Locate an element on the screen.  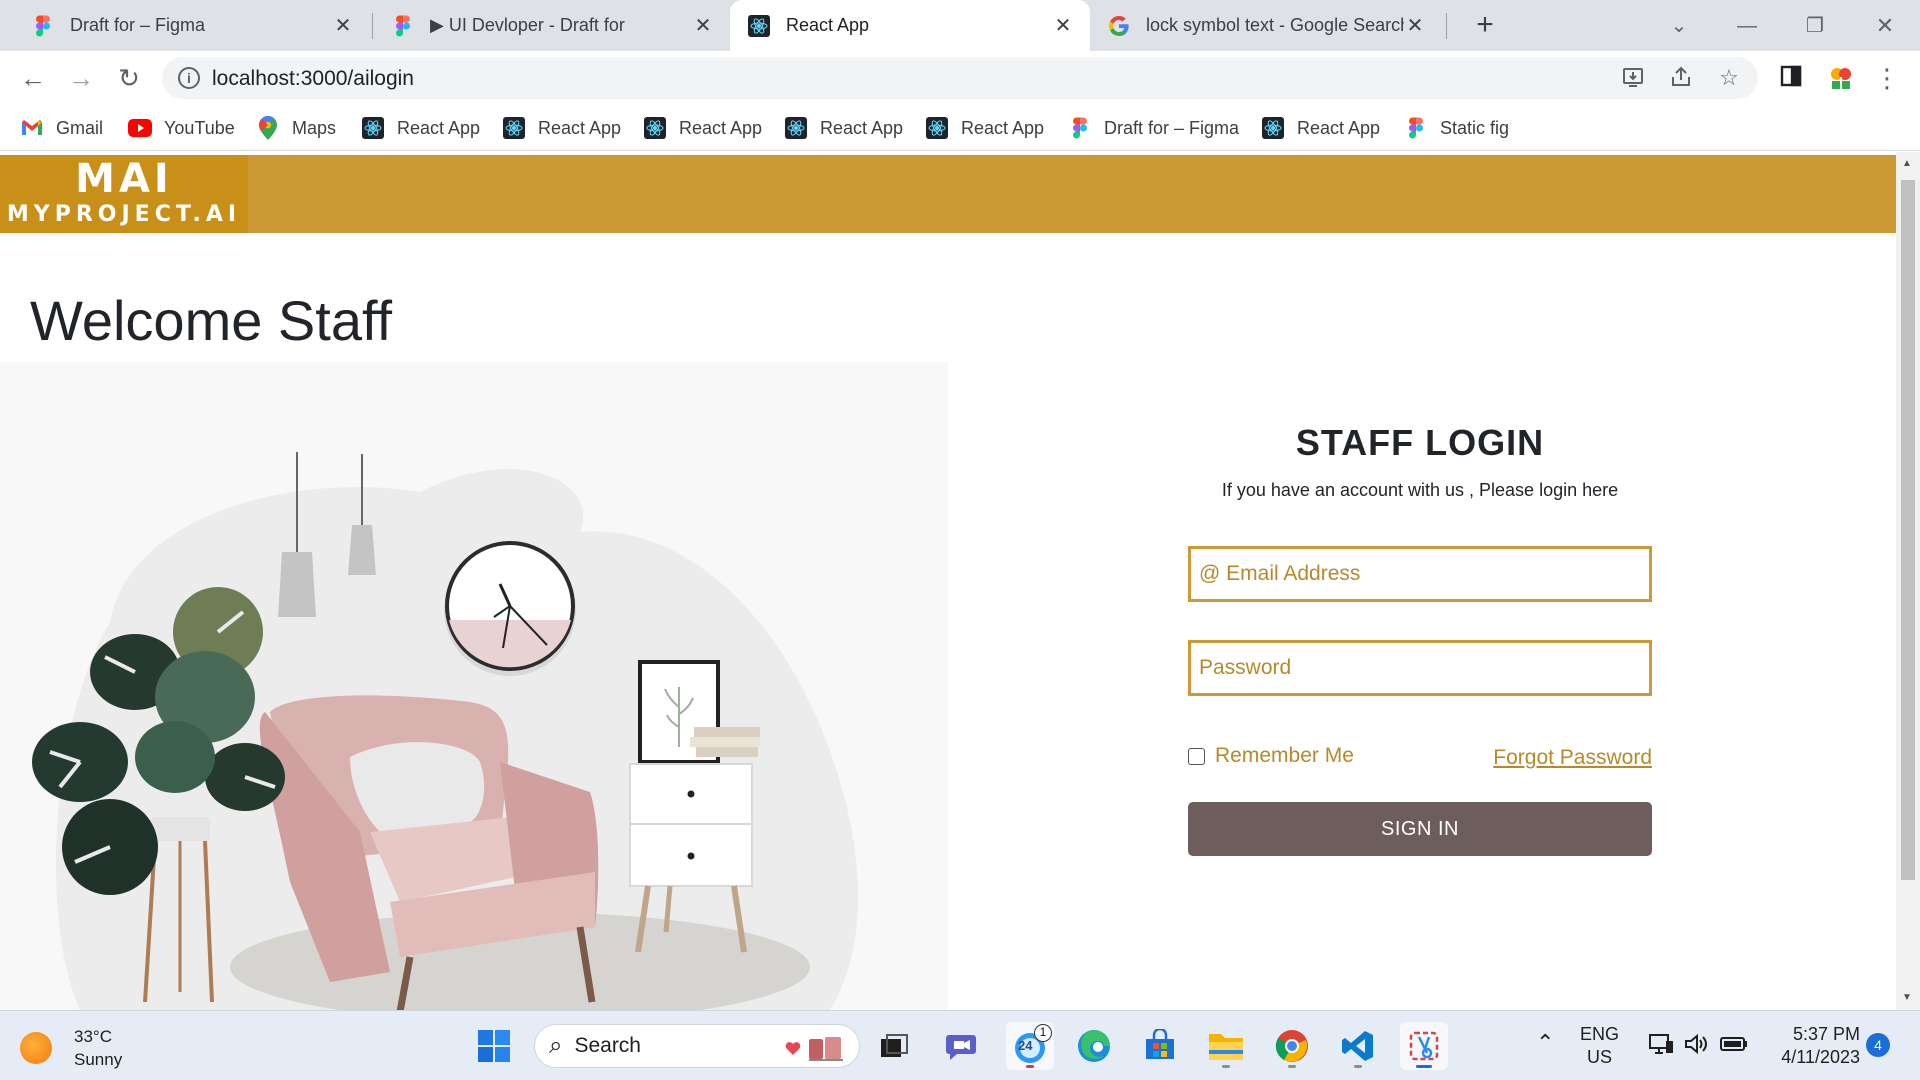
tab-search-chevron-icon: ⌄ is located at coordinates (1679, 26).